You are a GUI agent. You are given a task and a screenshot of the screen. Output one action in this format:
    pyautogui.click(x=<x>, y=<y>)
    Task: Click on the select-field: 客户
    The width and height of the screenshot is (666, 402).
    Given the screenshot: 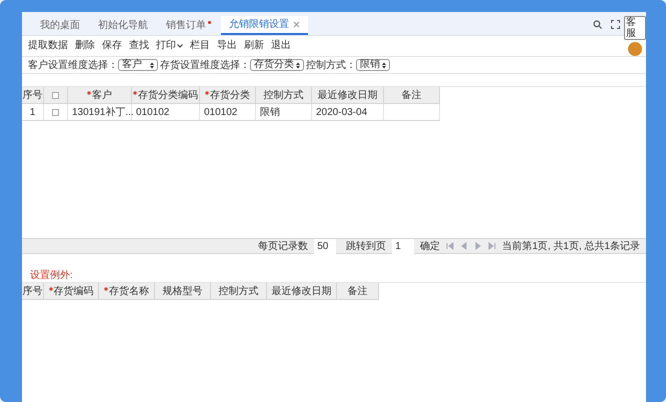 What is the action you would take?
    pyautogui.click(x=138, y=65)
    